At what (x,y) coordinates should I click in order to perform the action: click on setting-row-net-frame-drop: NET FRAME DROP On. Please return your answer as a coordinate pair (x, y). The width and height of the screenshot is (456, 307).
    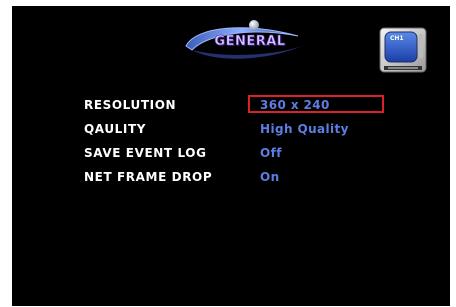
    Looking at the image, I should click on (244, 180).